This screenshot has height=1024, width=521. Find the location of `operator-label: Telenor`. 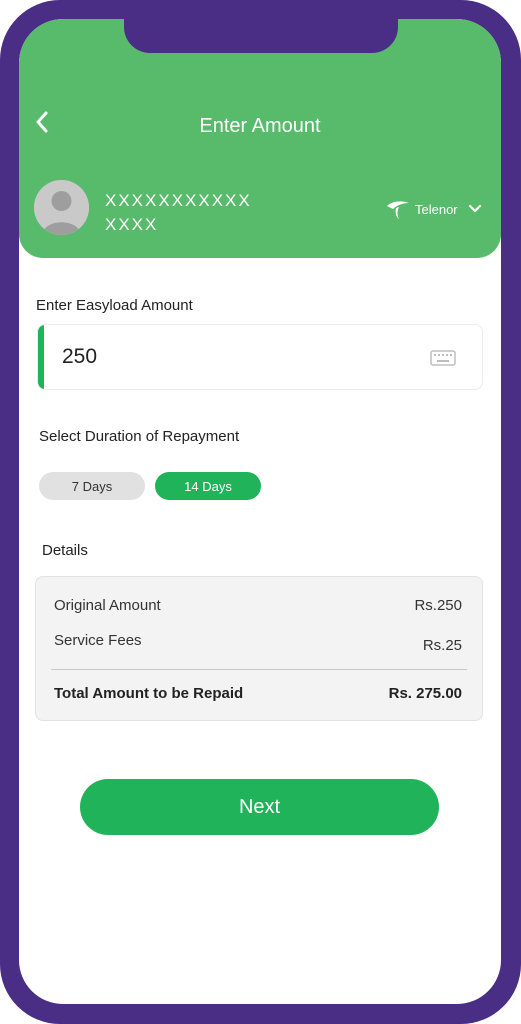

operator-label: Telenor is located at coordinates (436, 209).